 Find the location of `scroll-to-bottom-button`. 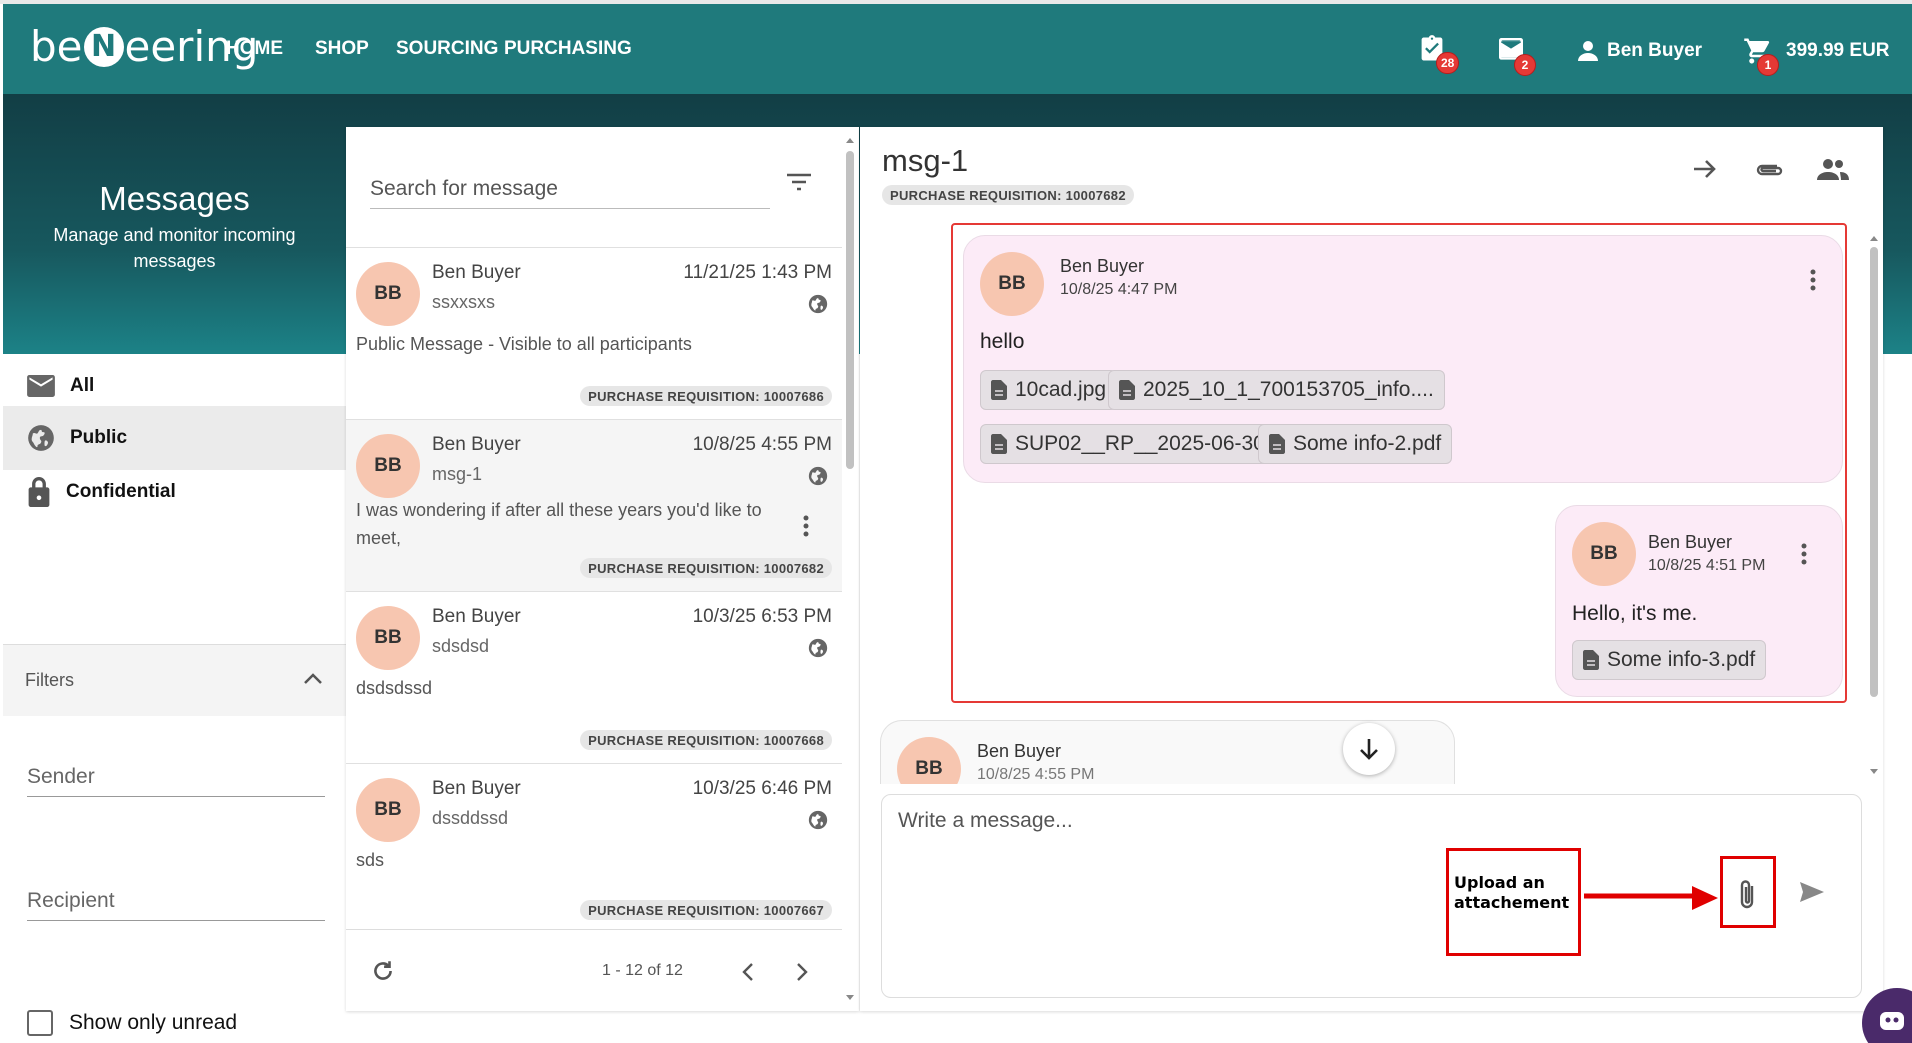

scroll-to-bottom-button is located at coordinates (1369, 749).